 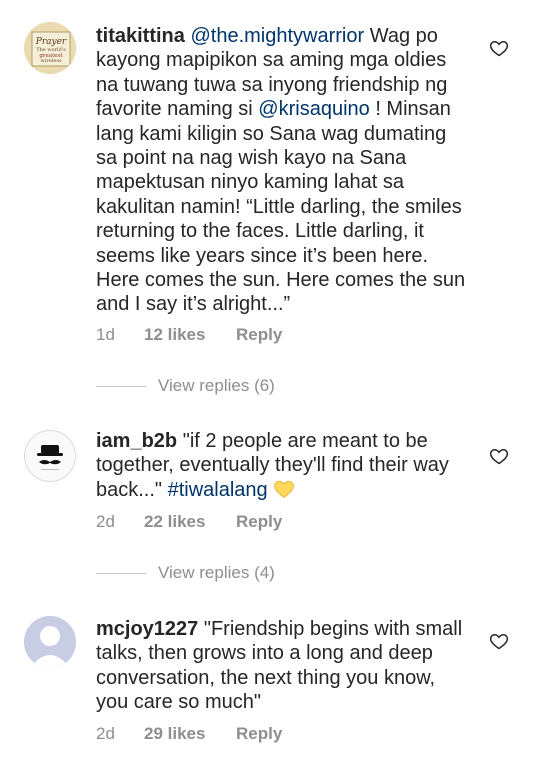 I want to click on likes-count: 12 likes, so click(x=190, y=335).